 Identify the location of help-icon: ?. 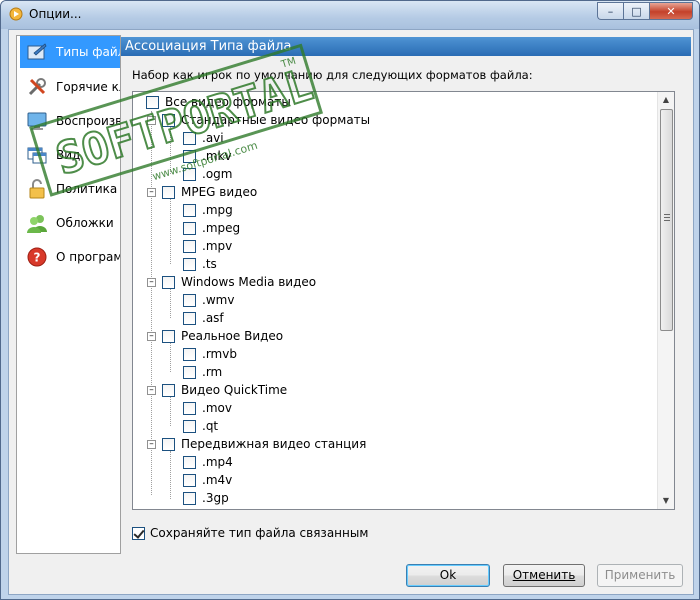
(37, 257).